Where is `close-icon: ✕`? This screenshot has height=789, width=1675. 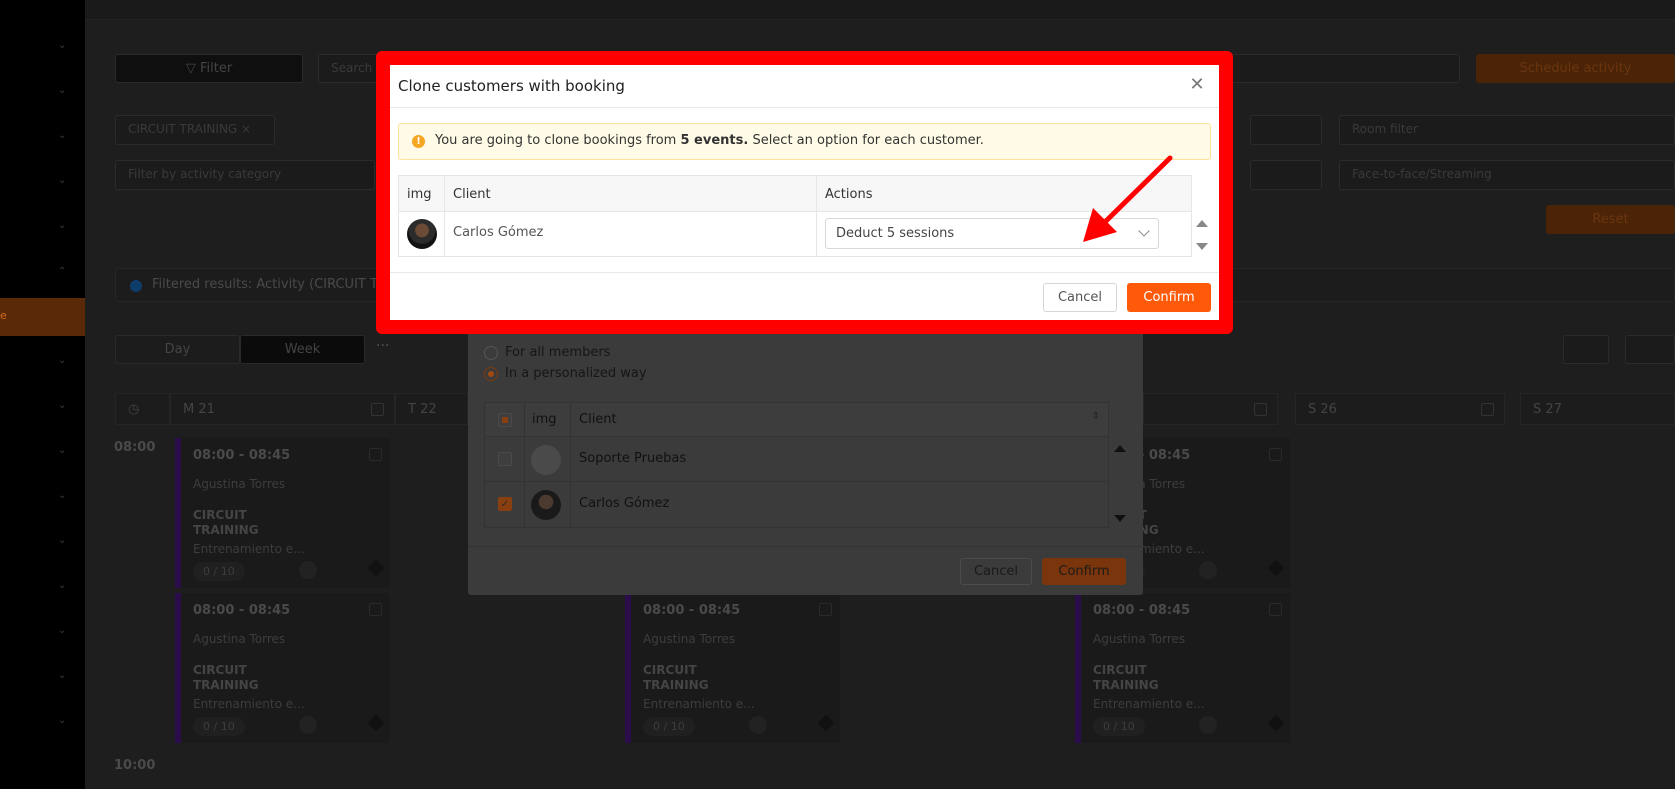
close-icon: ✕ is located at coordinates (1197, 85).